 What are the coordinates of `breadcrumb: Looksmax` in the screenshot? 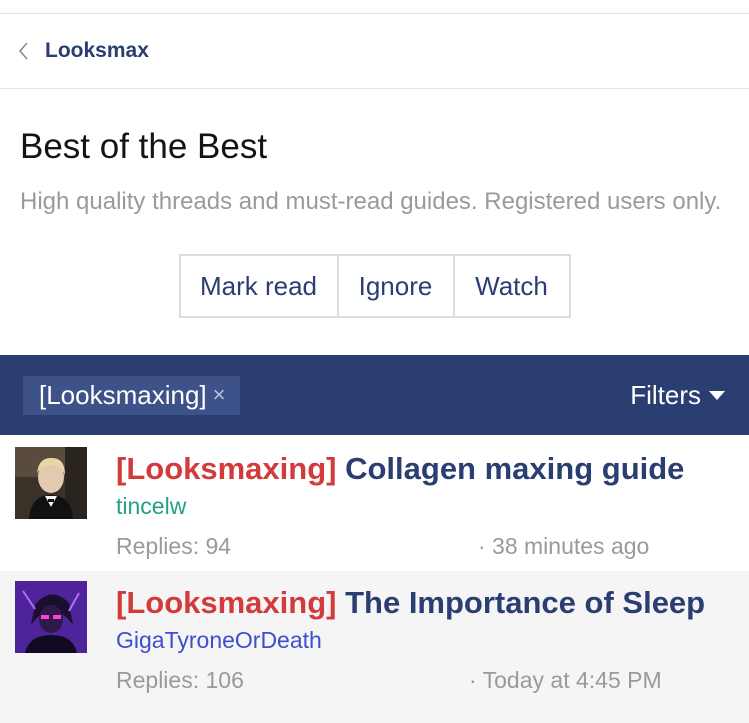 It's located at (374, 51).